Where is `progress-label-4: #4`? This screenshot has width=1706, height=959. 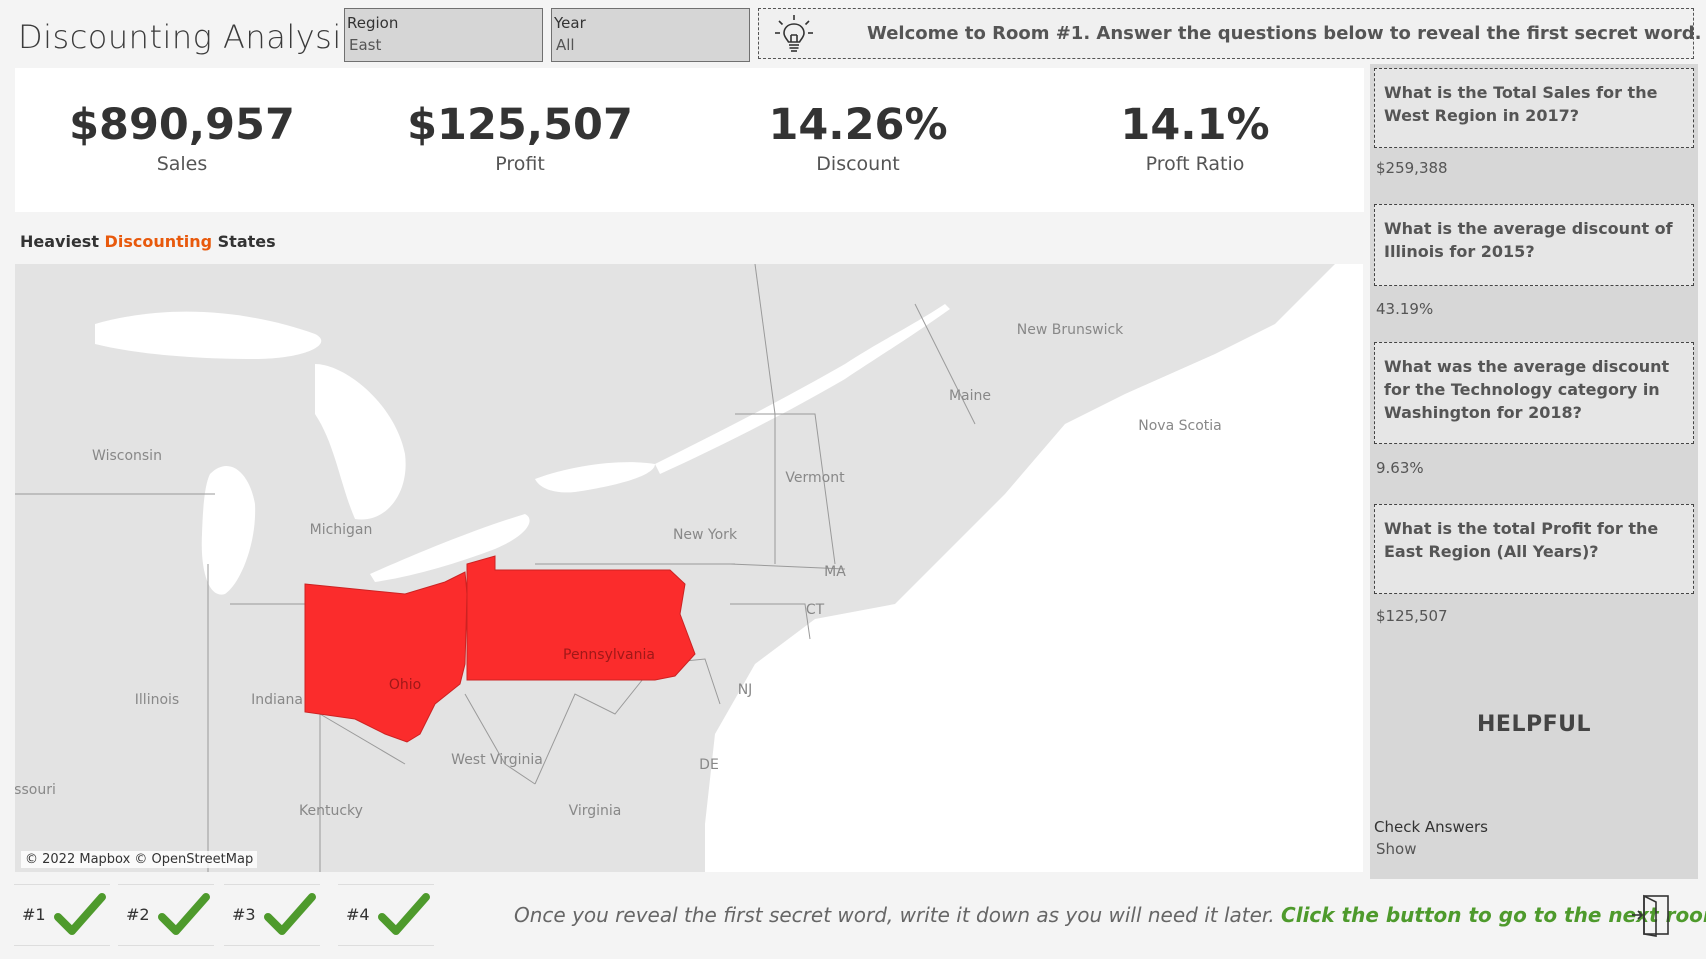 progress-label-4: #4 is located at coordinates (358, 914).